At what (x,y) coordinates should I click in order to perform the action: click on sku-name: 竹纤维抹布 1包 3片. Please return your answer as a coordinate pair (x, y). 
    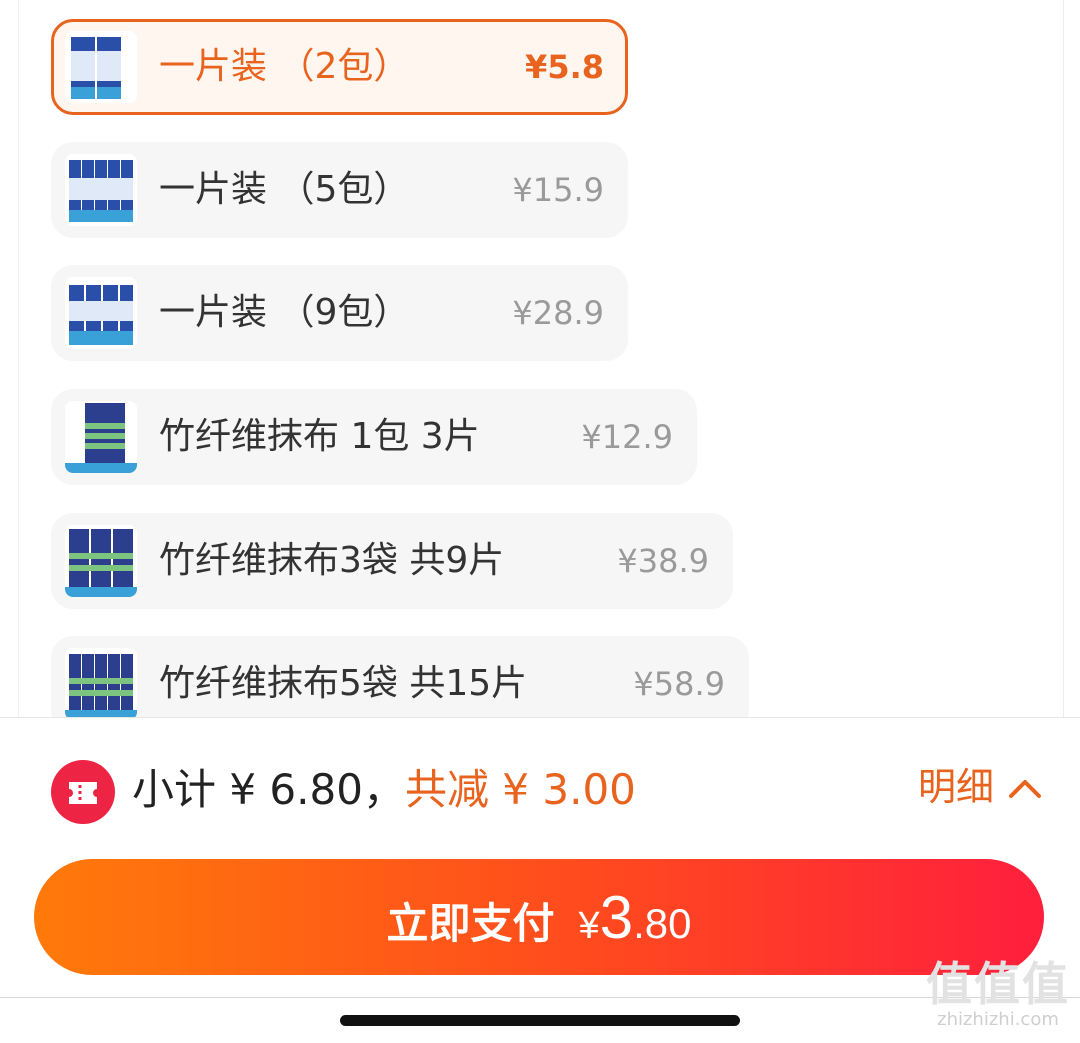
    Looking at the image, I should click on (319, 436).